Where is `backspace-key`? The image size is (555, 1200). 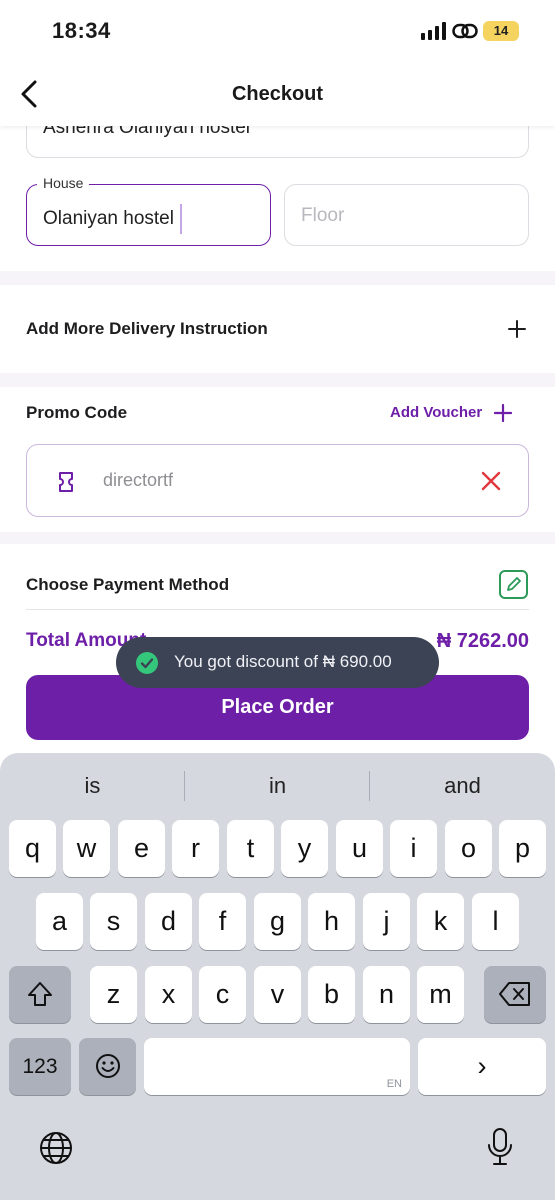
backspace-key is located at coordinates (515, 994).